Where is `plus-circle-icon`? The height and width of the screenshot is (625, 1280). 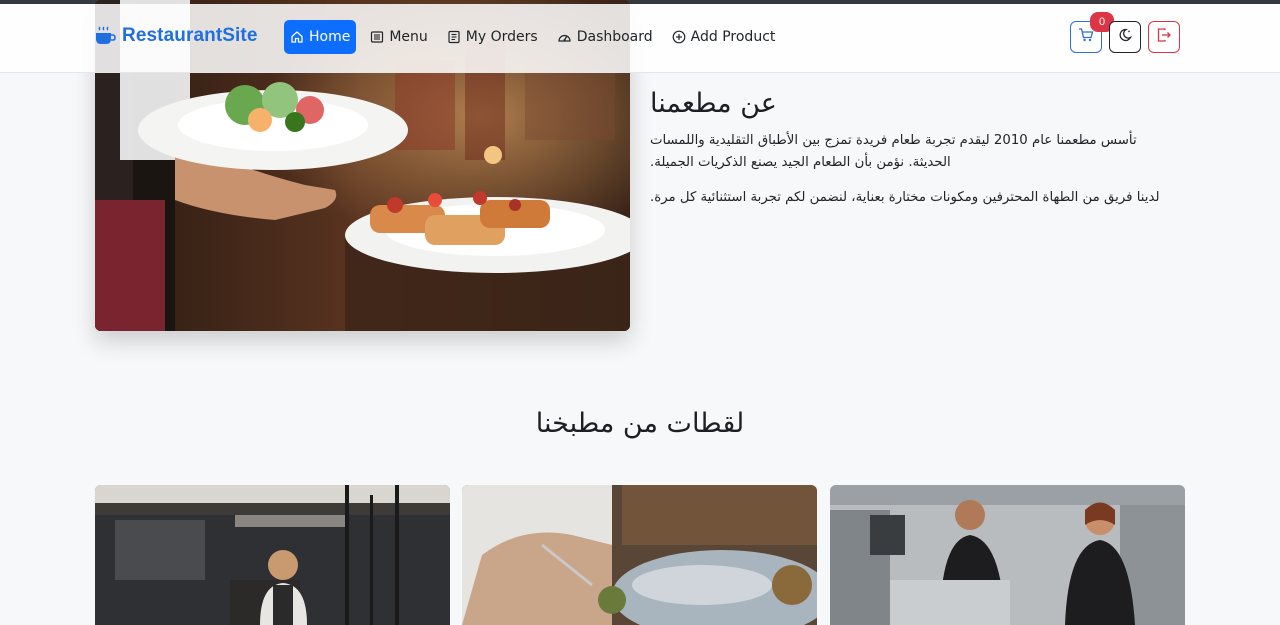 plus-circle-icon is located at coordinates (679, 37).